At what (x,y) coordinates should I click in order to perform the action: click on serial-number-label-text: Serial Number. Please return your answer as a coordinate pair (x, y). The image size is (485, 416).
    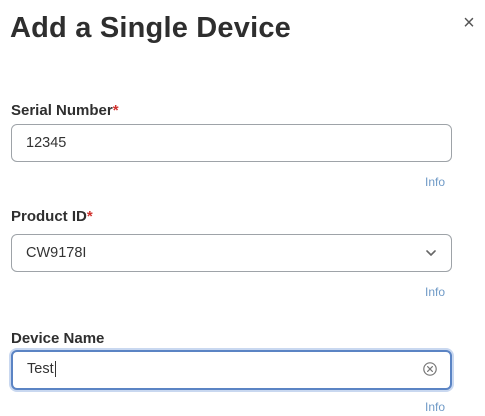
    Looking at the image, I should click on (62, 110).